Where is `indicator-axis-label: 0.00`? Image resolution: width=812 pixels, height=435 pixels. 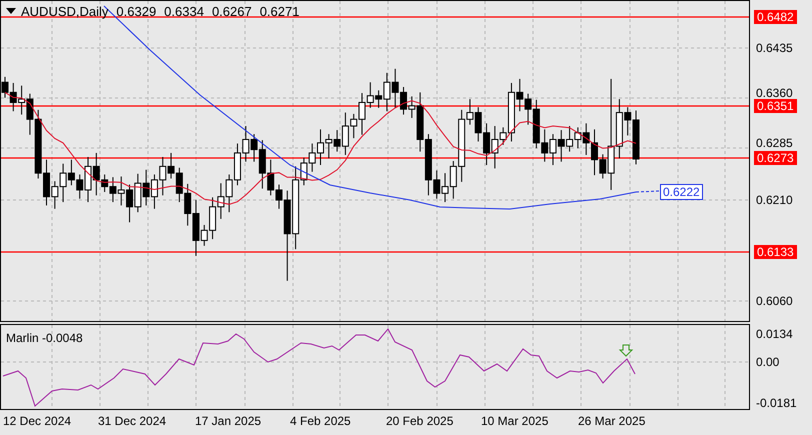 indicator-axis-label: 0.00 is located at coordinates (768, 362).